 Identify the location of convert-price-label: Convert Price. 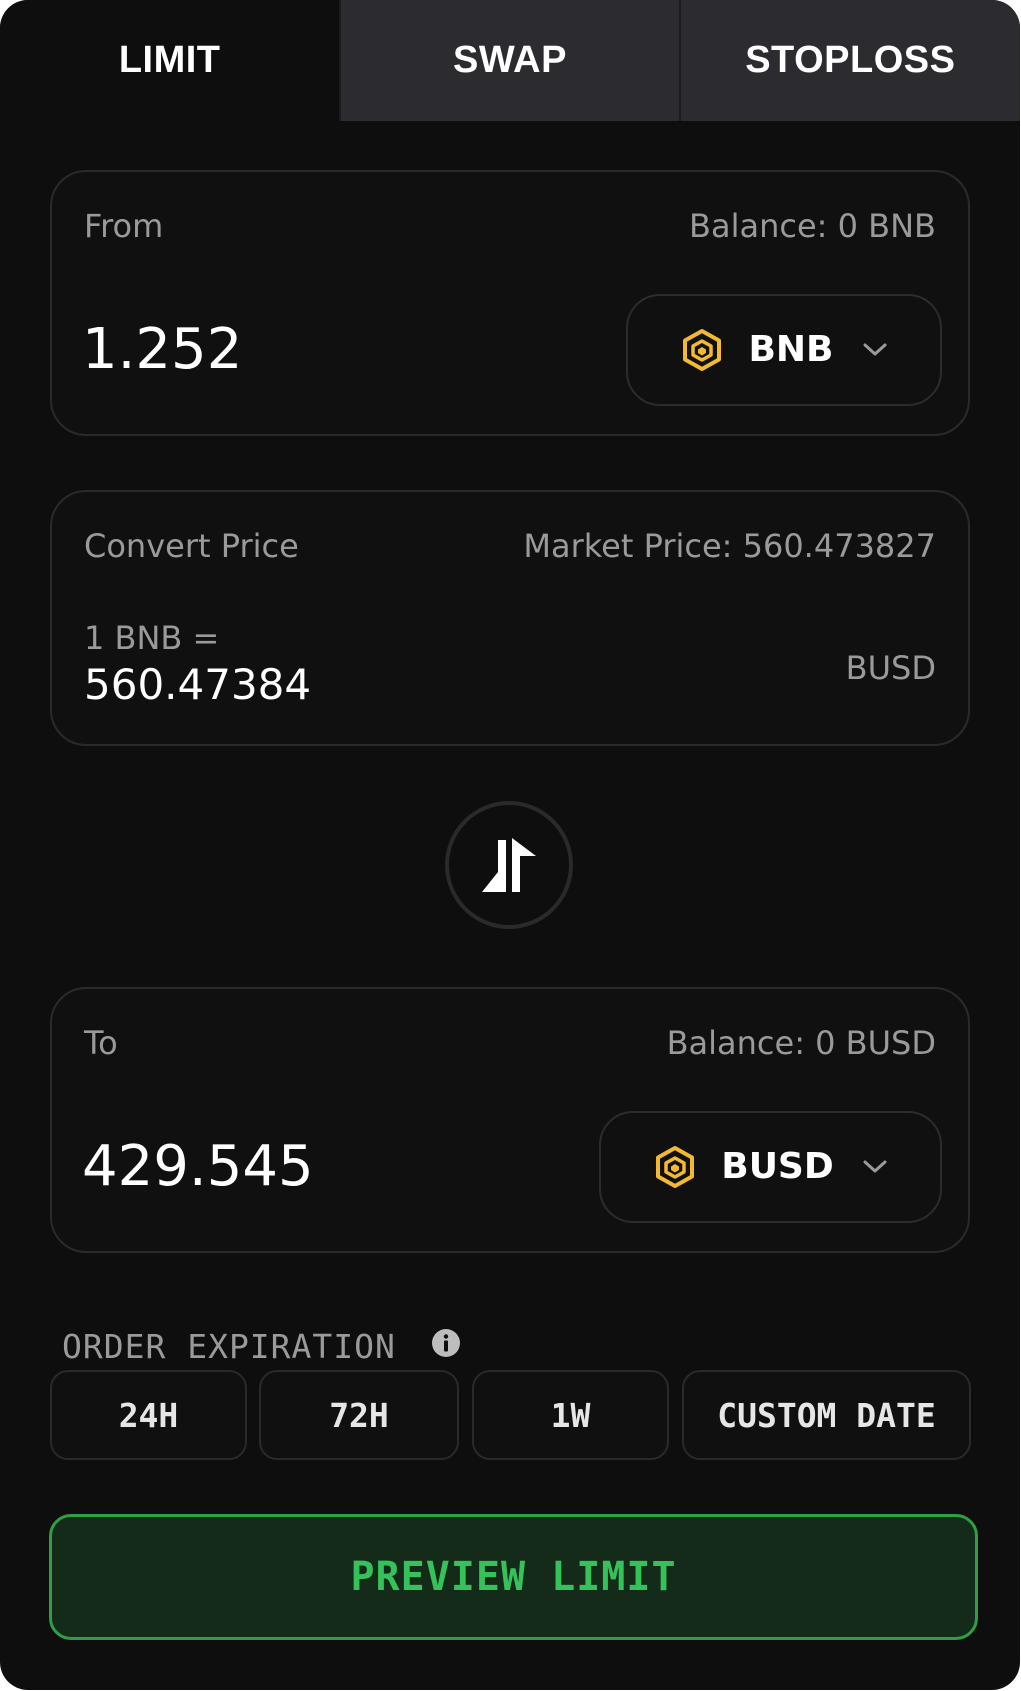
(191, 546).